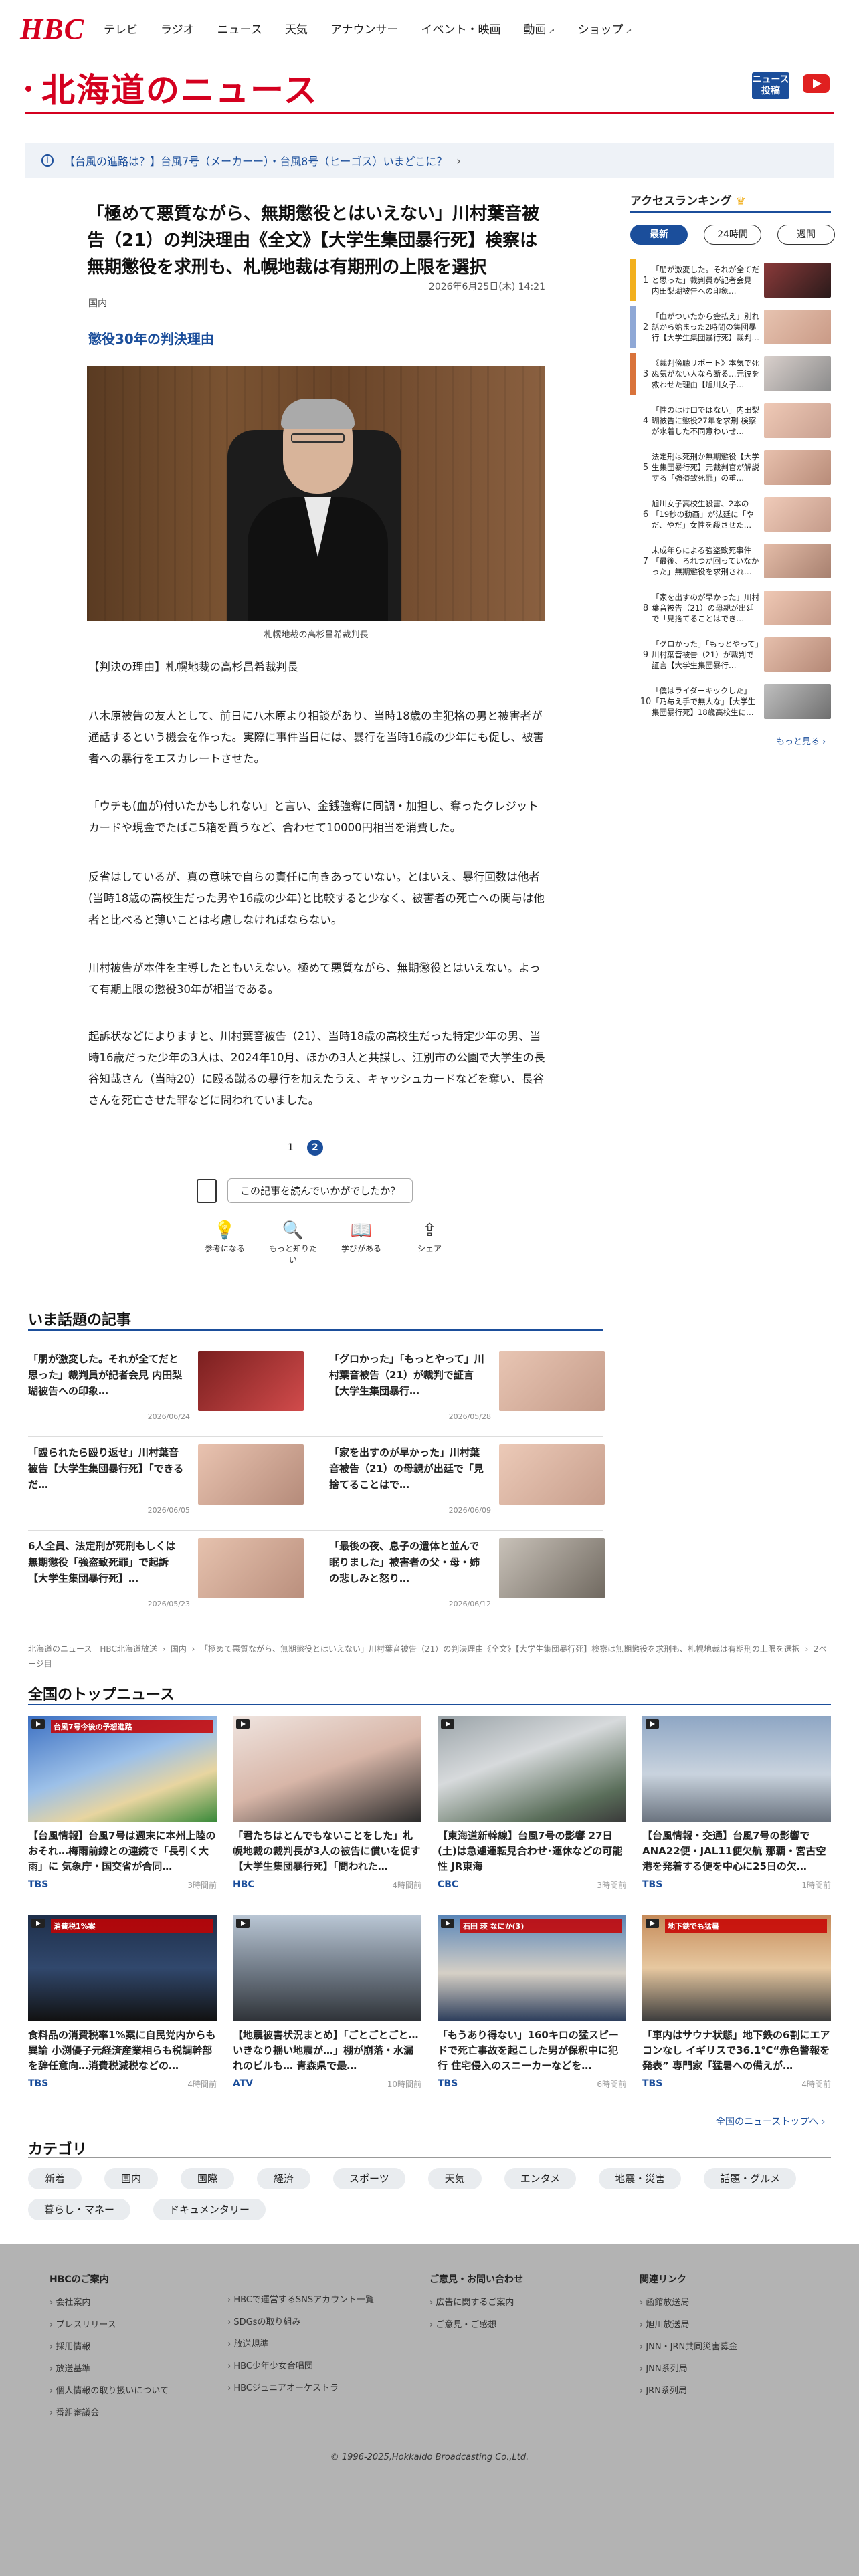  What do you see at coordinates (801, 740) in the screenshot?
I see `ranking-more-link: もっと見る ›` at bounding box center [801, 740].